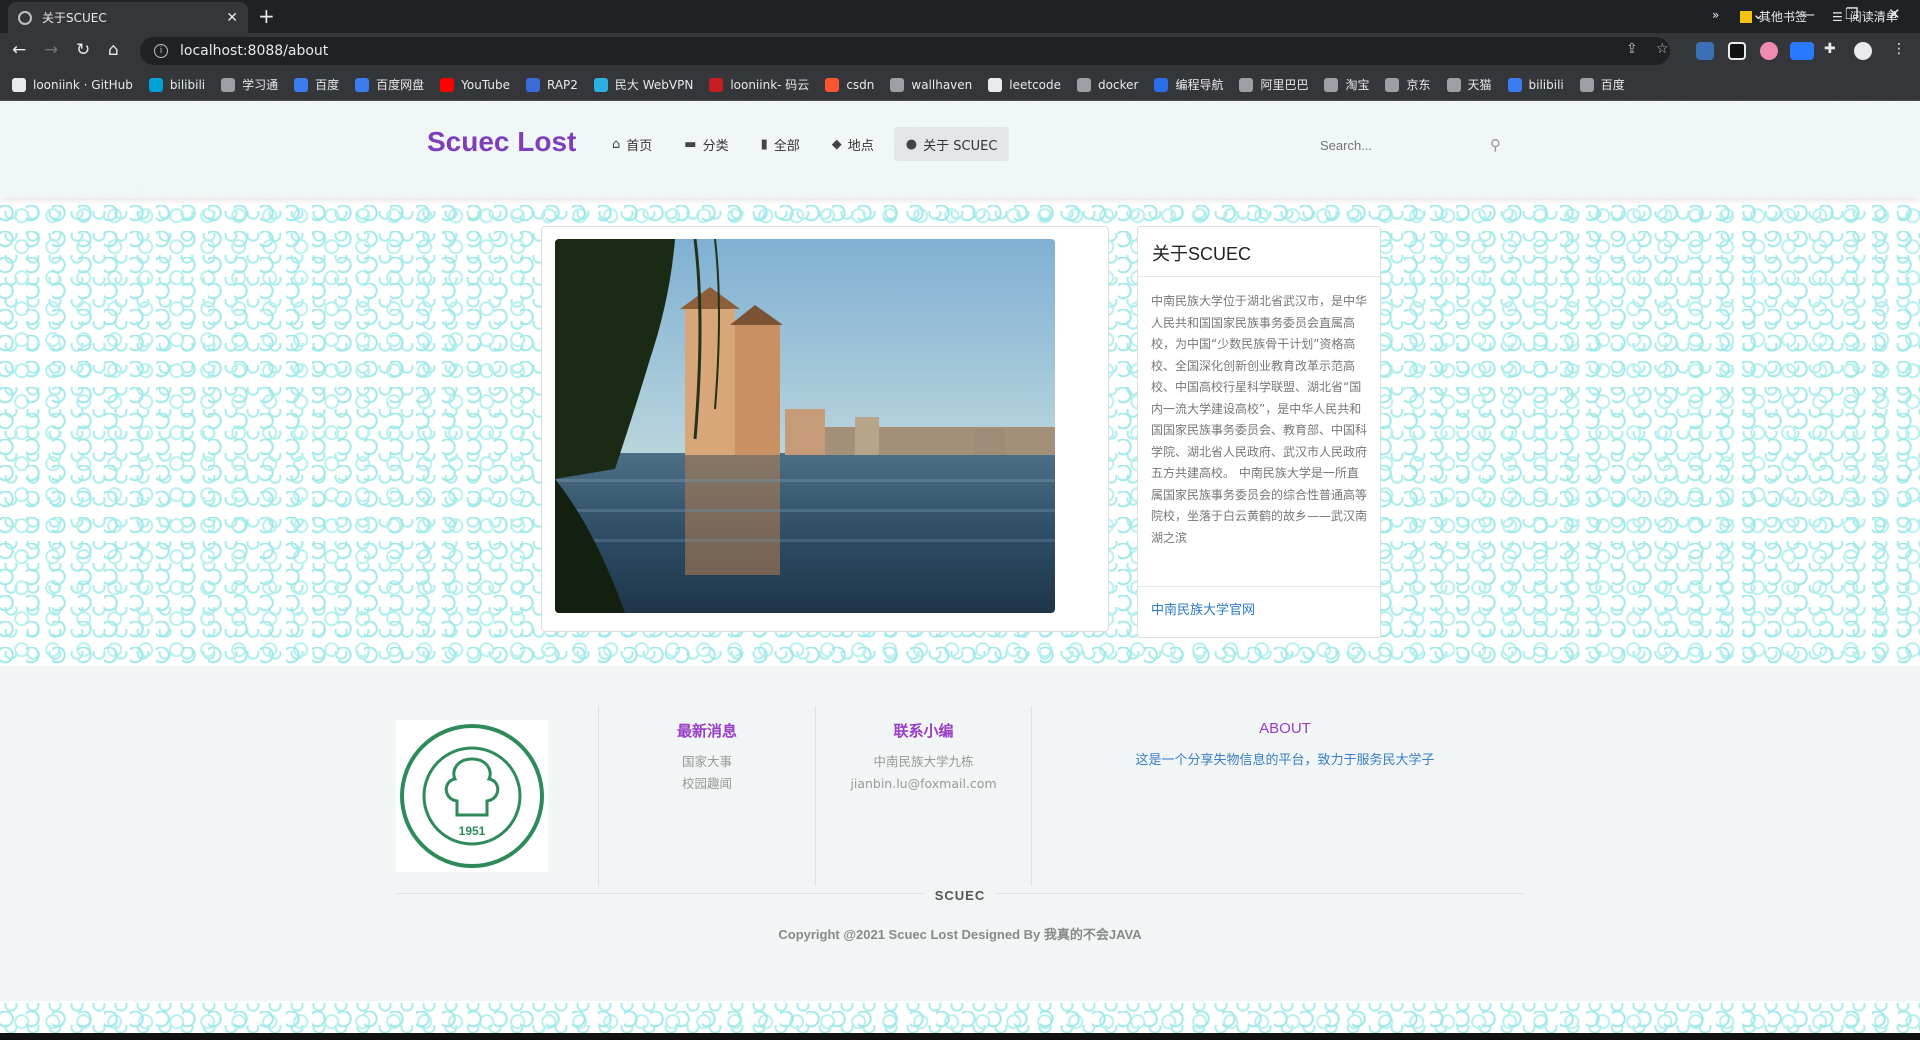  What do you see at coordinates (51, 50) in the screenshot?
I see `forward-icon: →` at bounding box center [51, 50].